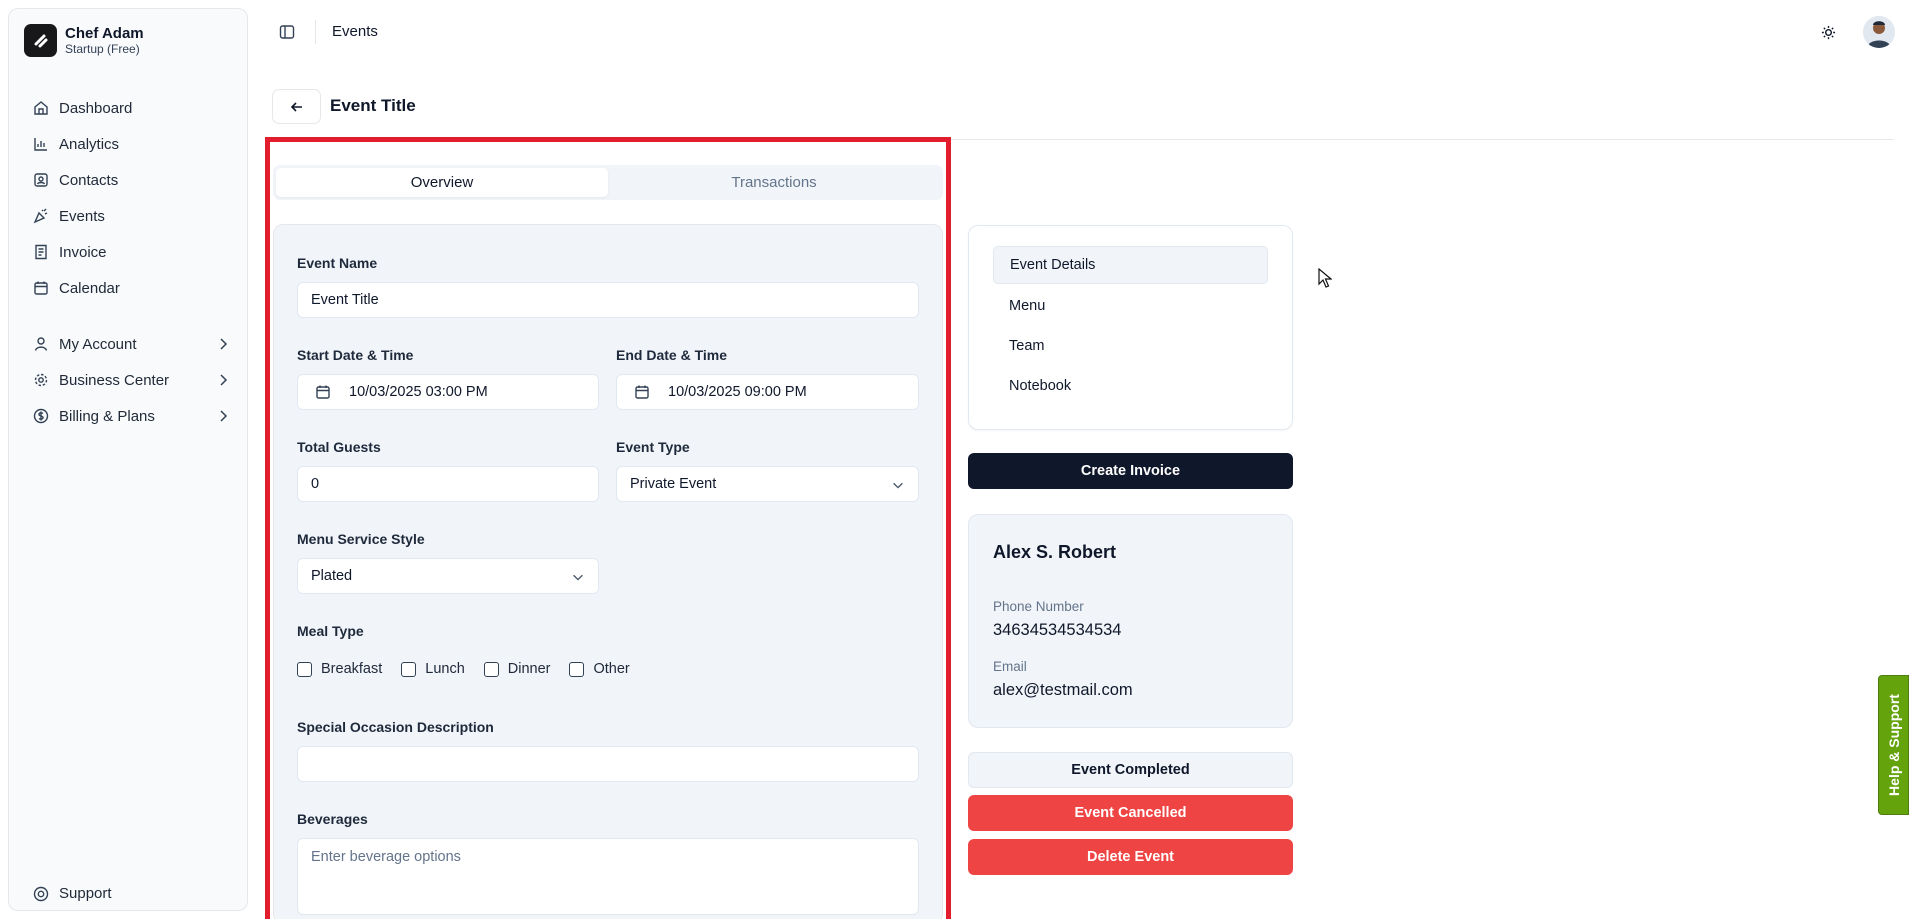 Image resolution: width=1920 pixels, height=919 pixels. Describe the element at coordinates (1010, 666) in the screenshot. I see `email-label: Email` at that location.